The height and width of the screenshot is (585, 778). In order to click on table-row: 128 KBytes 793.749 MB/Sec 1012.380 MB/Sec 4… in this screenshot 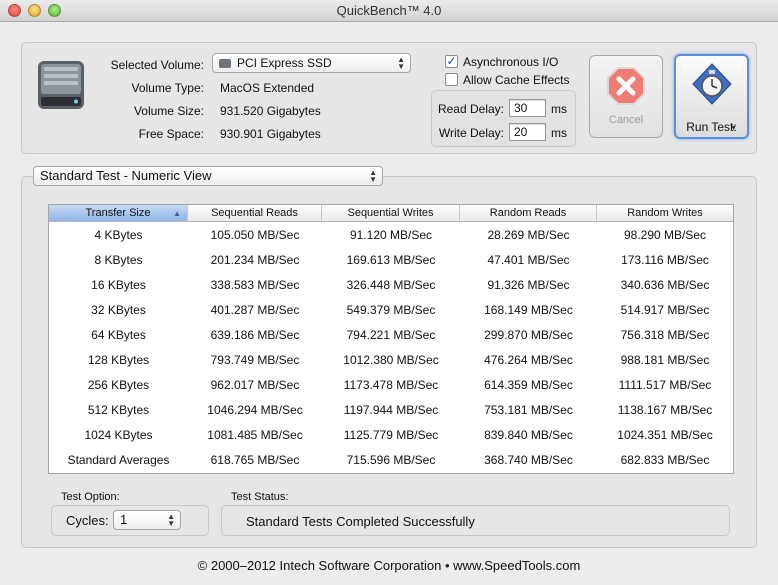, I will do `click(391, 360)`.